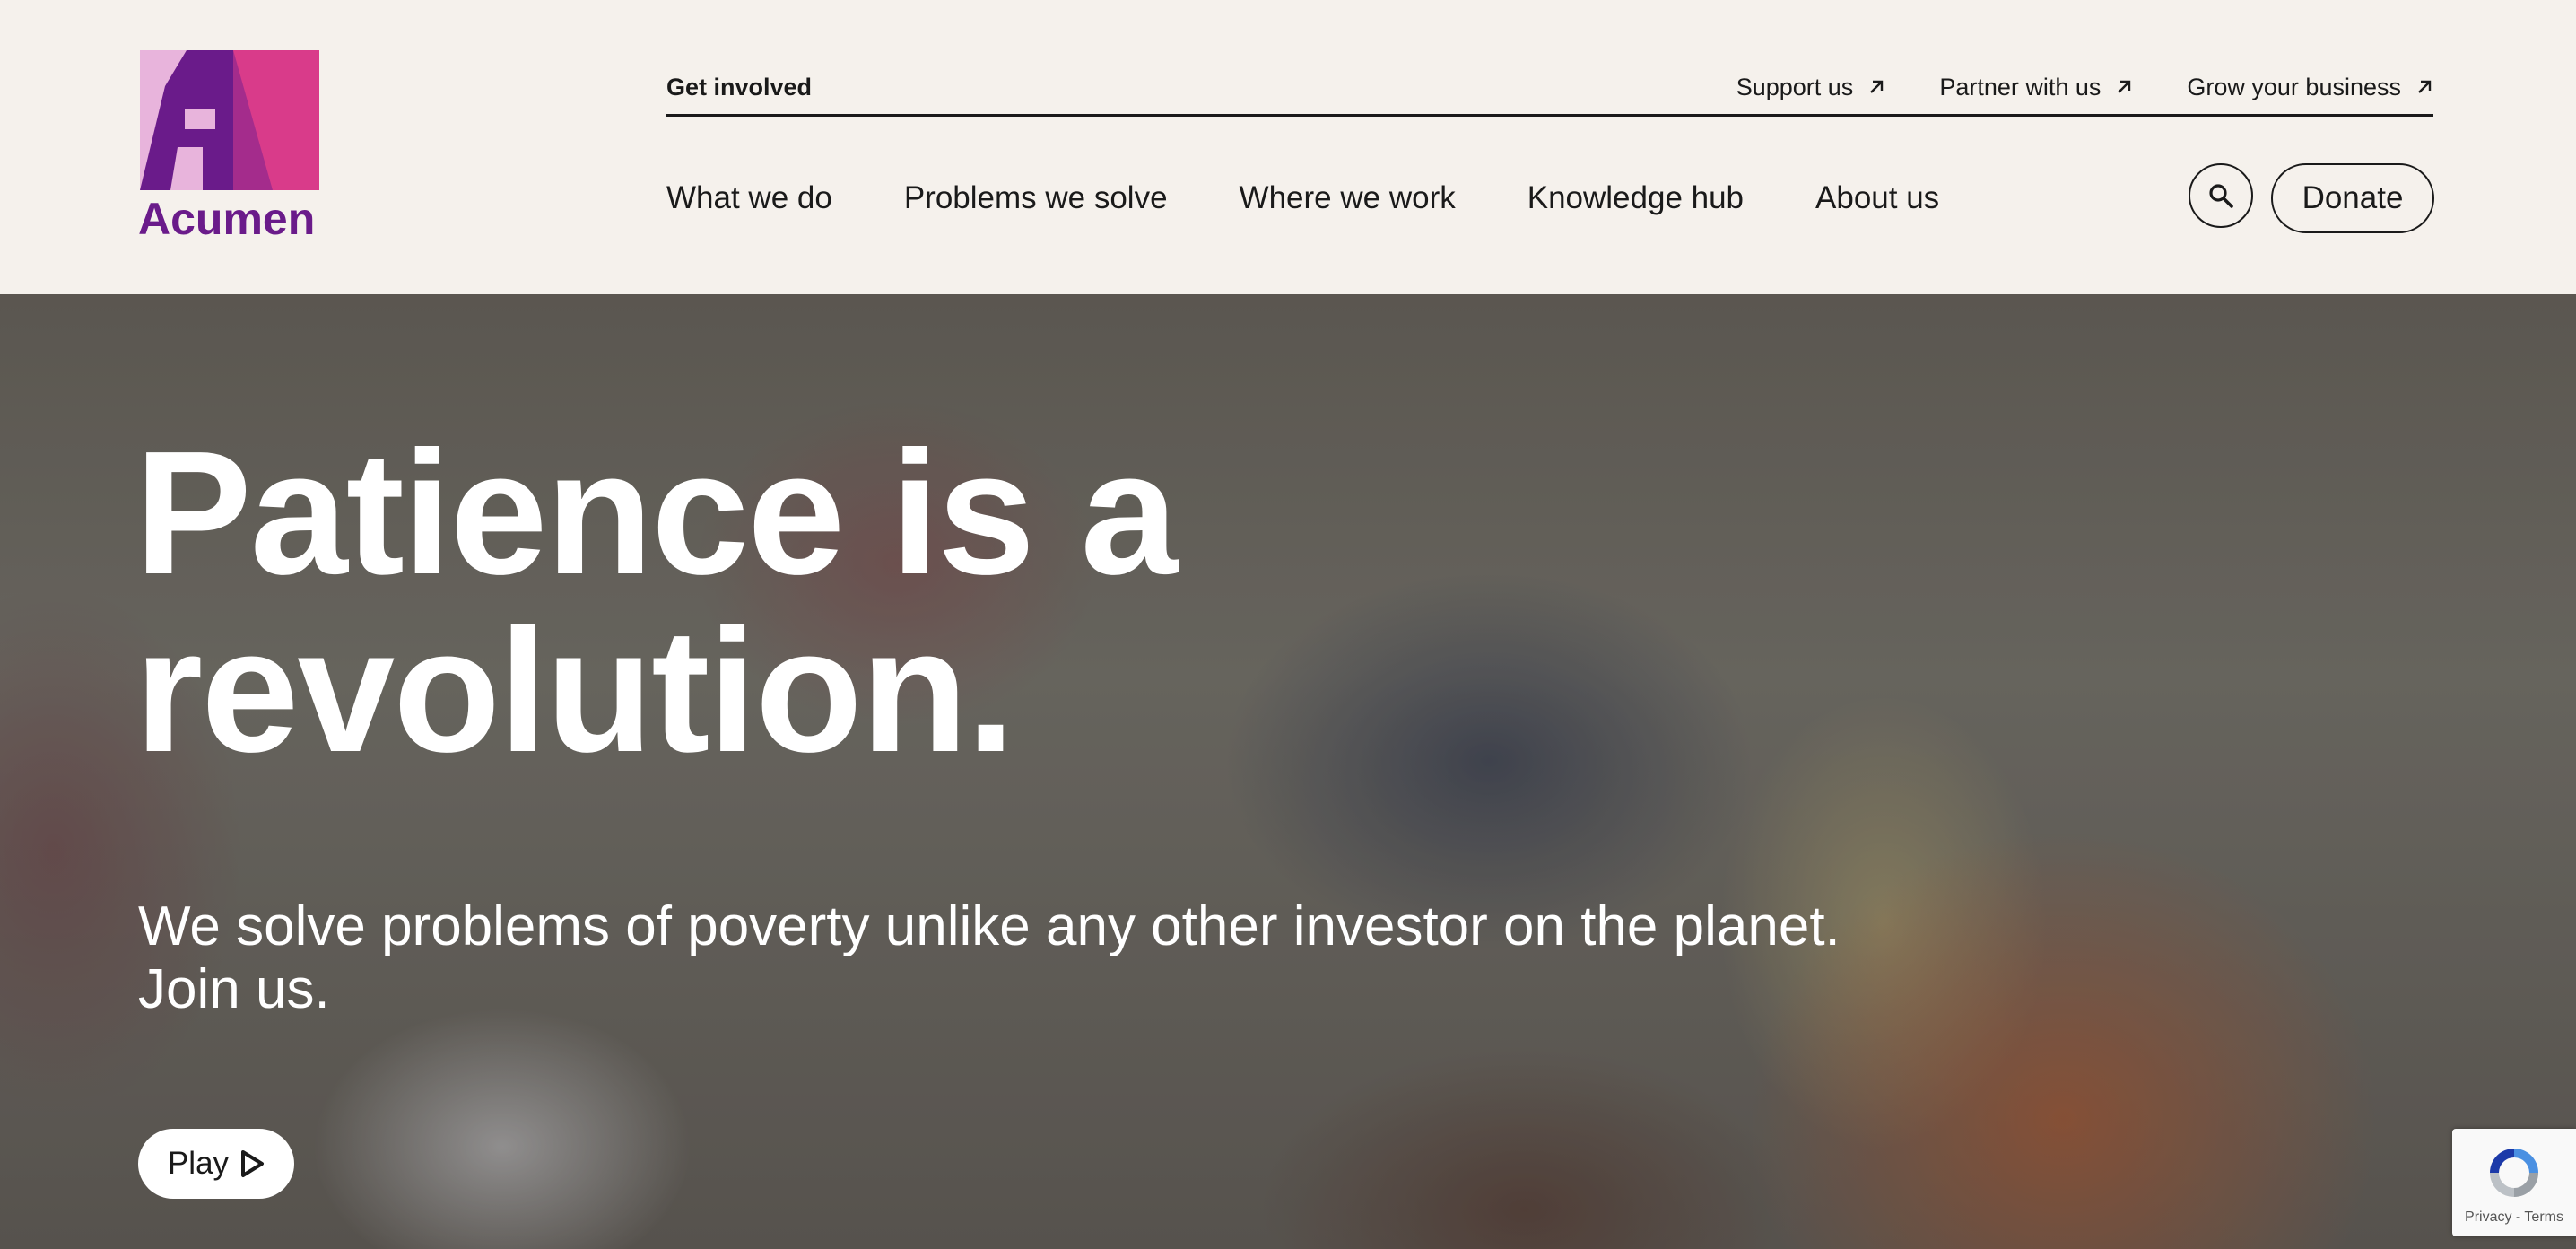 The width and height of the screenshot is (2576, 1249). What do you see at coordinates (2514, 1173) in the screenshot?
I see `recaptcha-icon` at bounding box center [2514, 1173].